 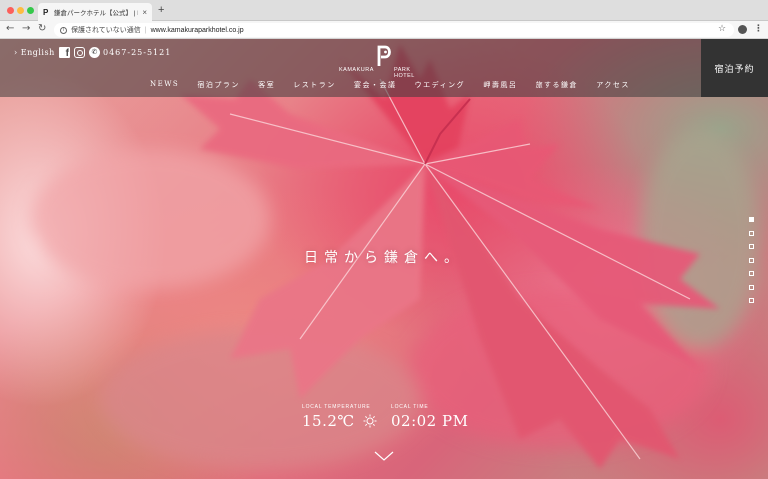 I want to click on new-tab-button: +, so click(x=161, y=10).